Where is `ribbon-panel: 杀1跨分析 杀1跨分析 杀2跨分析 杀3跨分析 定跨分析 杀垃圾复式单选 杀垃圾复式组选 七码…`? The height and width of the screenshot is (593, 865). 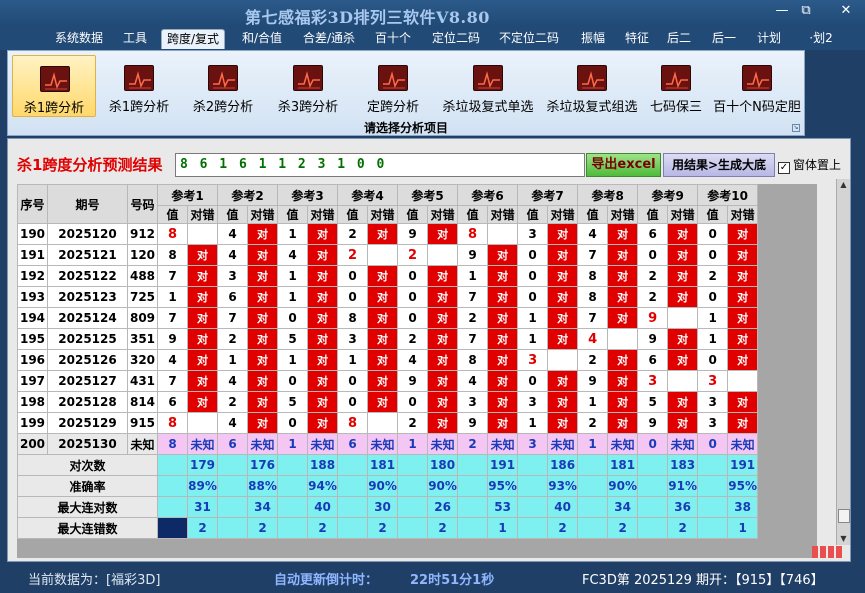
ribbon-panel: 杀1跨分析 杀1跨分析 杀2跨分析 杀3跨分析 定跨分析 杀垃圾复式单选 杀垃圾复式组选 七码… is located at coordinates (406, 93).